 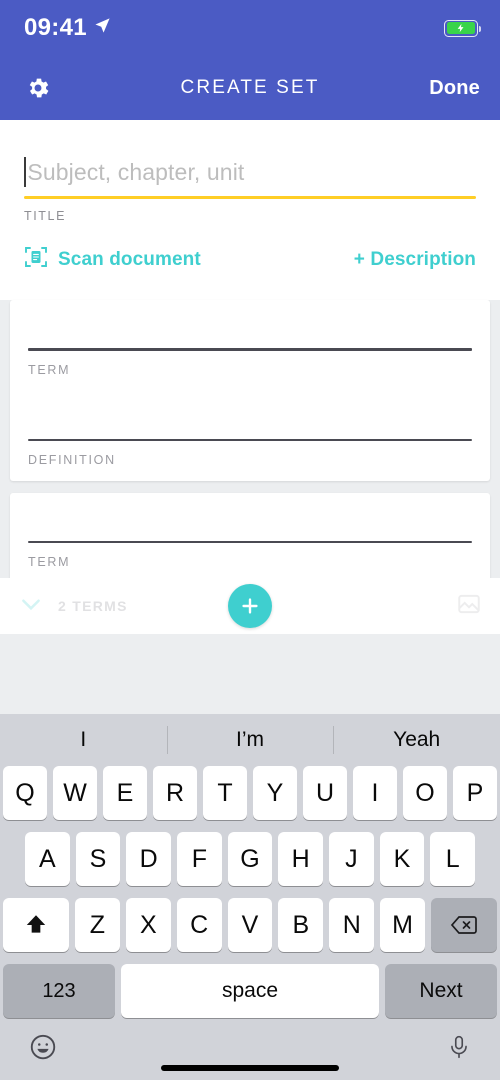 What do you see at coordinates (102, 28) in the screenshot?
I see `location-arrow-icon` at bounding box center [102, 28].